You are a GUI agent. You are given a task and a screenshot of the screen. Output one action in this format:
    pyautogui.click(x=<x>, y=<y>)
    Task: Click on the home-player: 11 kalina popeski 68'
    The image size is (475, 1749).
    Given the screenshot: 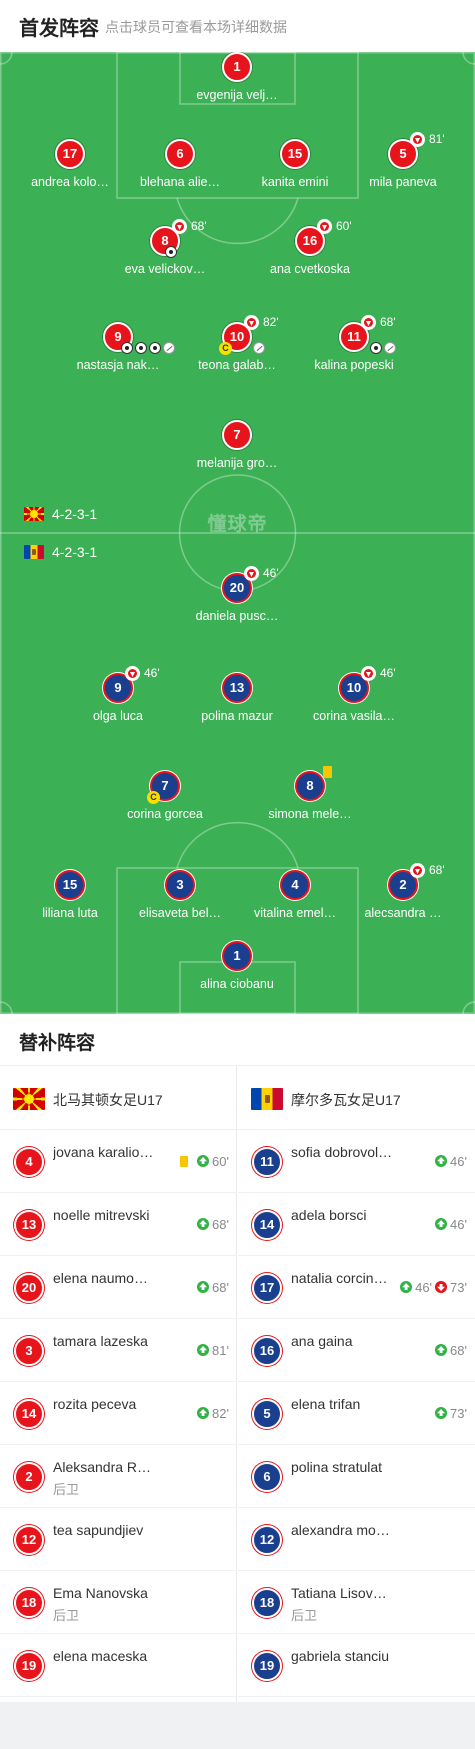 What is the action you would take?
    pyautogui.click(x=354, y=346)
    